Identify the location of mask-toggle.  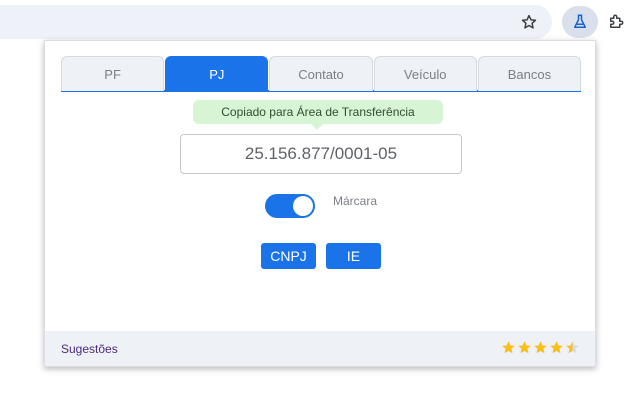
(290, 206).